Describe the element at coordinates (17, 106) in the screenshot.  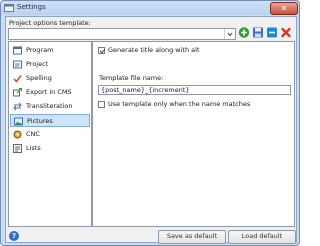
I see `transliteration-icon` at that location.